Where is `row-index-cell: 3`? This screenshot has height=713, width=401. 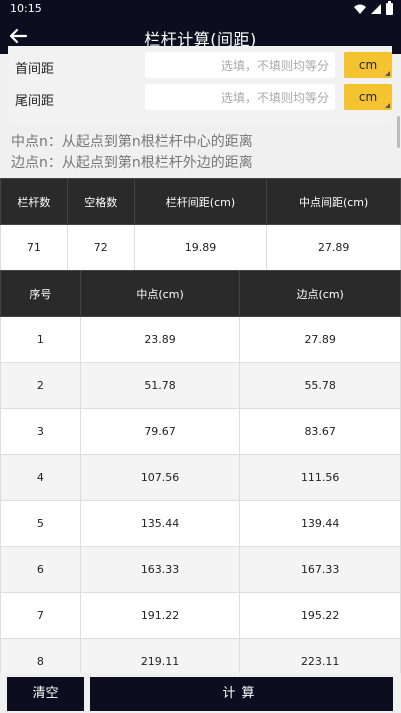
row-index-cell: 3 is located at coordinates (40, 431).